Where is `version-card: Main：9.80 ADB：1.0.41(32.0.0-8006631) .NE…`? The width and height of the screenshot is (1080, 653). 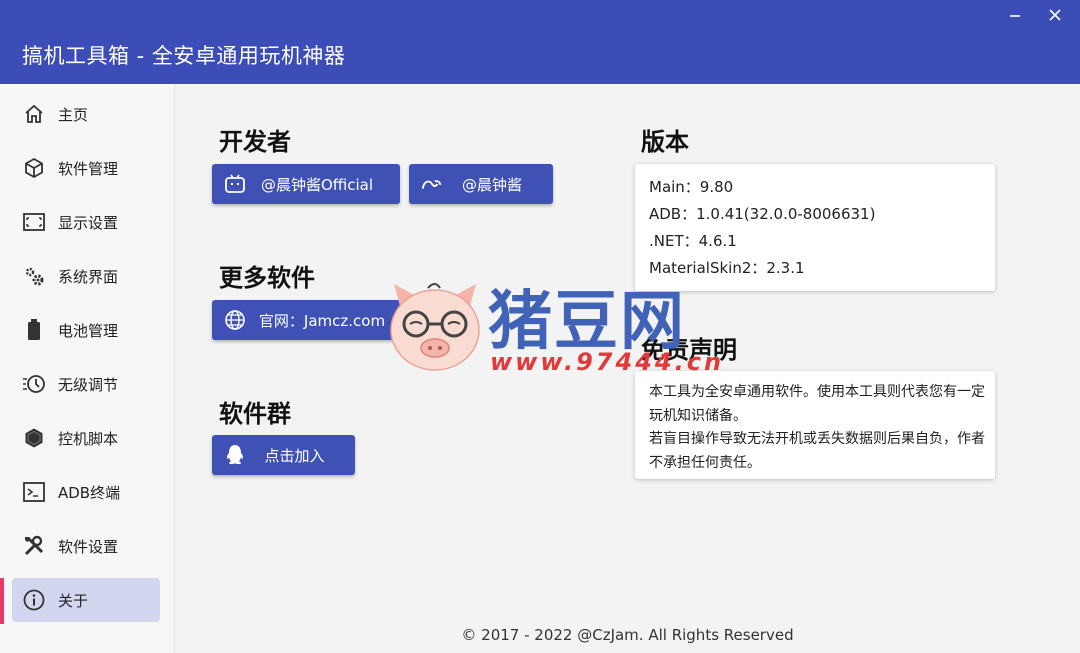
version-card: Main：9.80 ADB：1.0.41(32.0.0-8006631) .NE… is located at coordinates (815, 227).